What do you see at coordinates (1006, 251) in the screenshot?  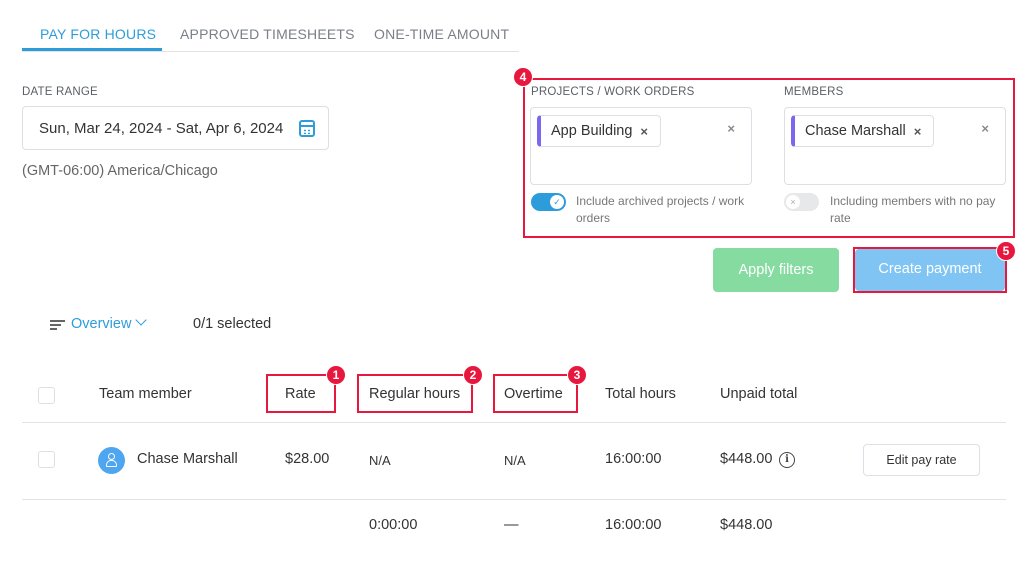 I see `annotation-badge-5: 5` at bounding box center [1006, 251].